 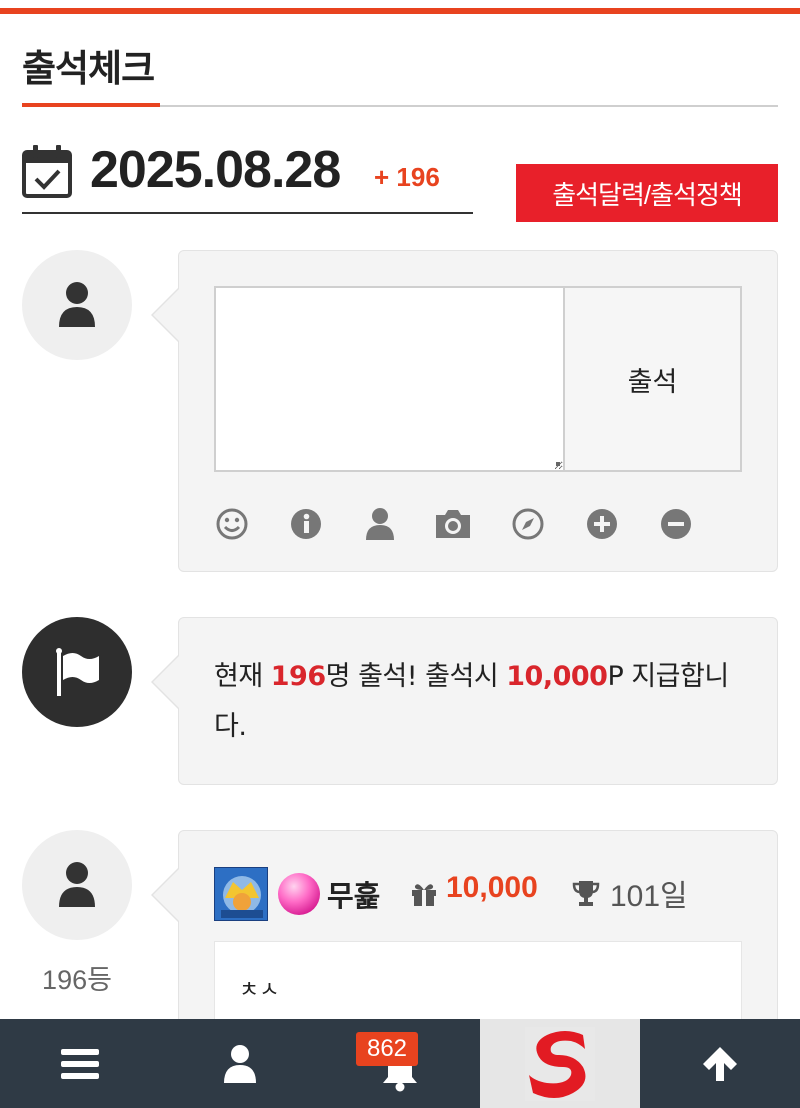 I want to click on entry-rank: 196등, so click(x=77, y=980).